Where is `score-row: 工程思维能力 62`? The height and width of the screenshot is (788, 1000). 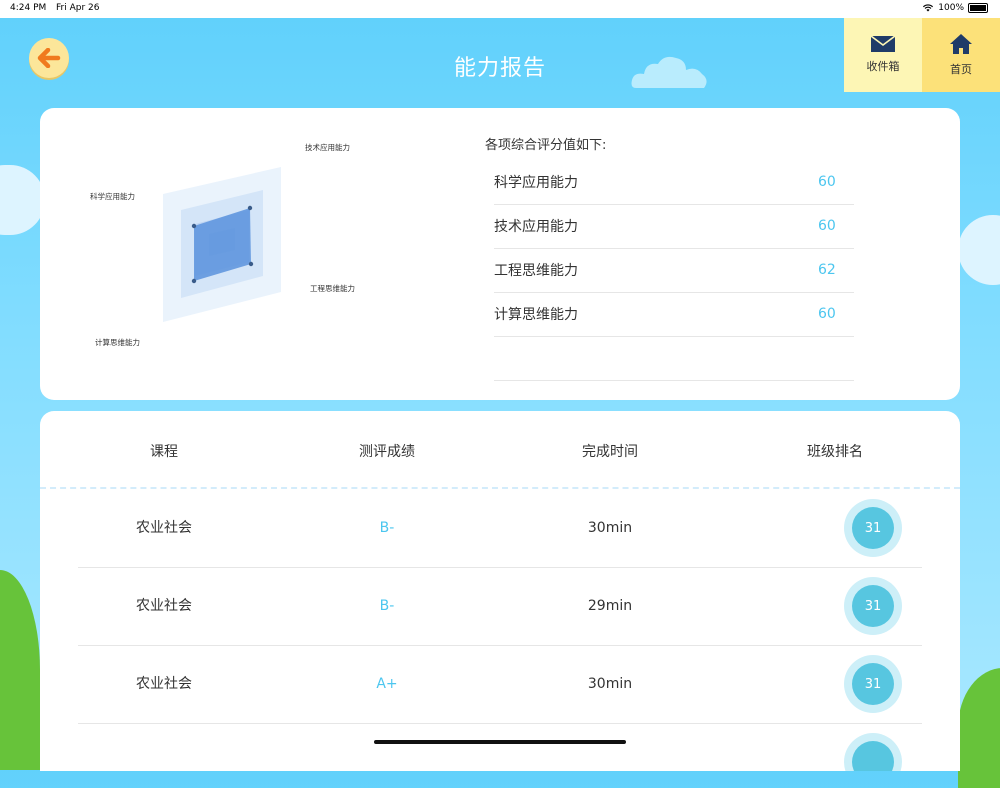 score-row: 工程思维能力 62 is located at coordinates (674, 270).